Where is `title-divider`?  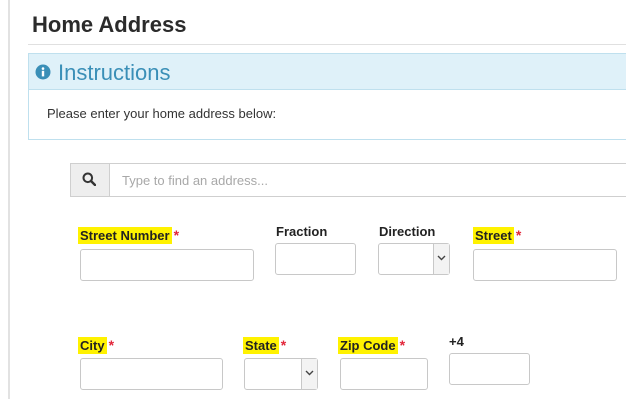
title-divider is located at coordinates (327, 44).